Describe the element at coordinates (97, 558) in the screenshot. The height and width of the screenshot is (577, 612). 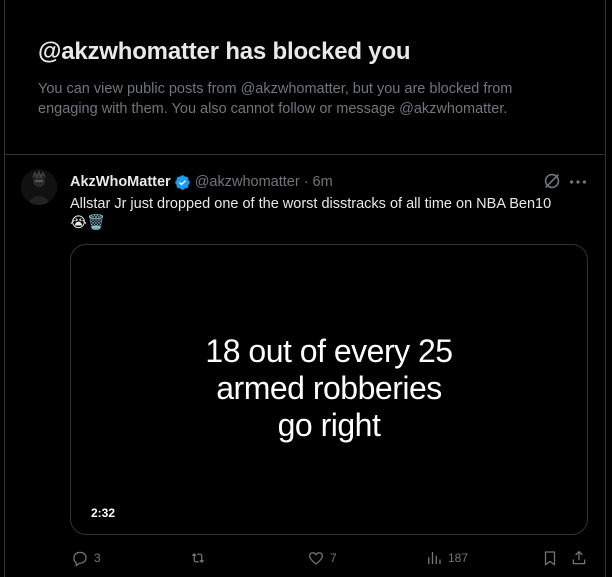
I see `reply-count: 3` at that location.